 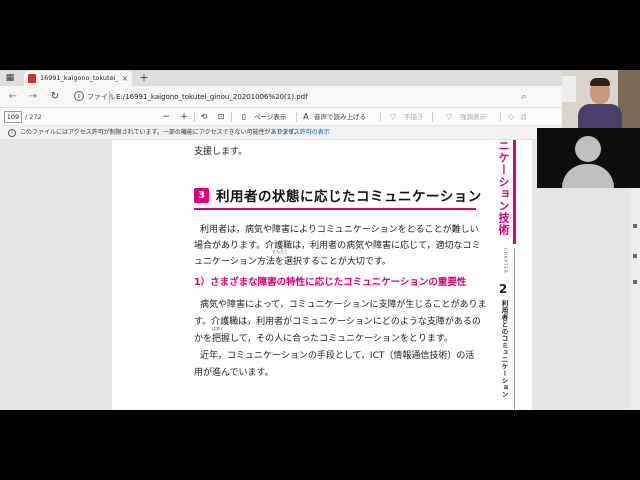 I want to click on tab-pdf-document: 16991_kaigono_tokutei_ginou_2 ×, so click(x=78, y=78).